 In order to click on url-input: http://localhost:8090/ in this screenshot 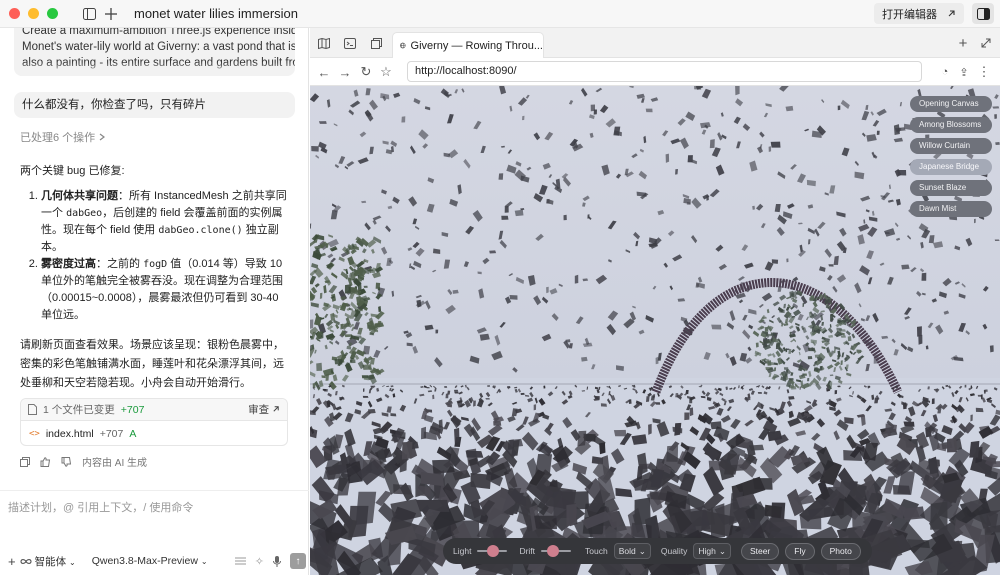, I will do `click(664, 71)`.